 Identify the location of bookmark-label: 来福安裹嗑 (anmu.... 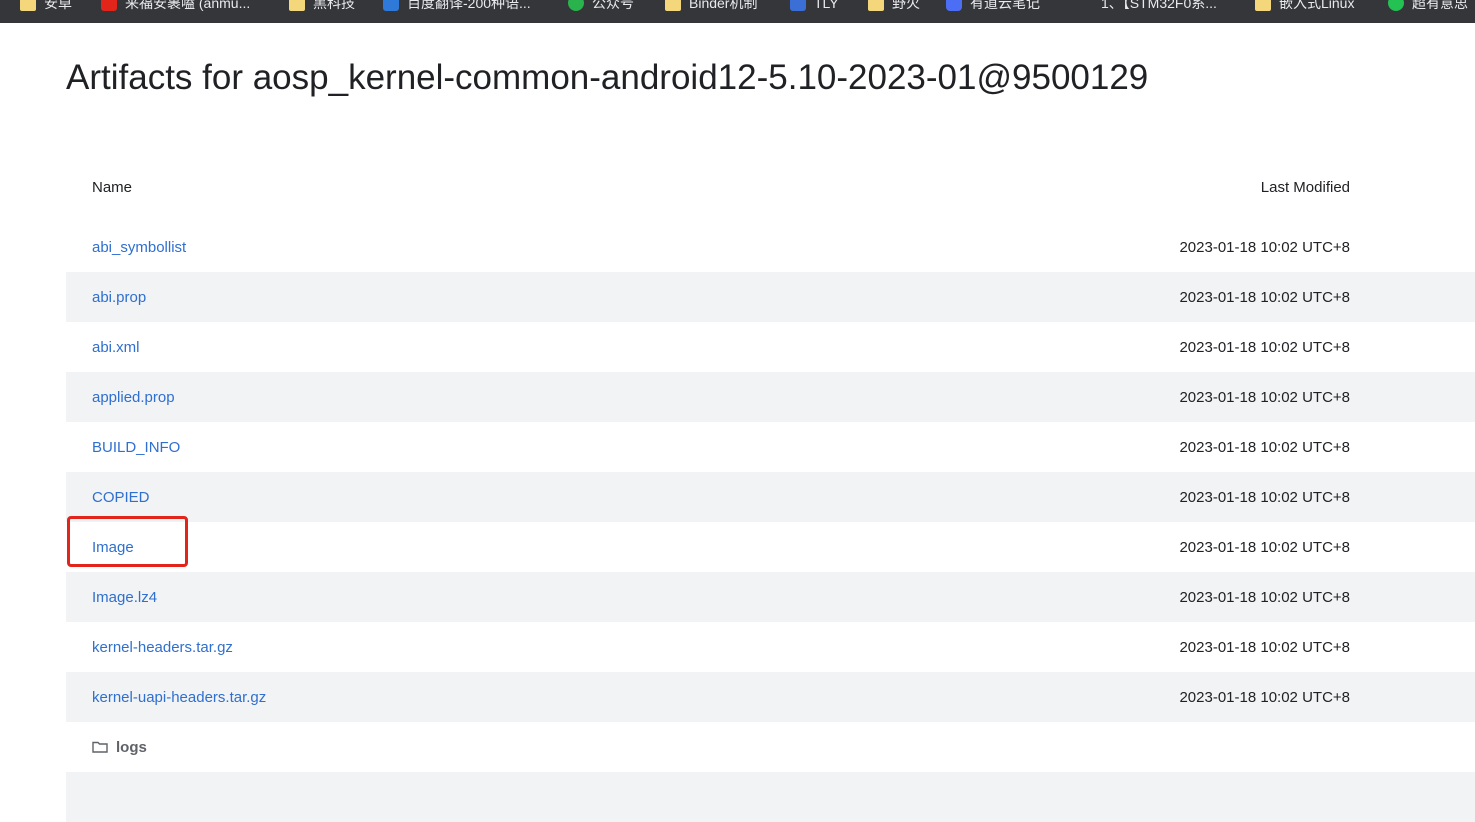
(188, 5).